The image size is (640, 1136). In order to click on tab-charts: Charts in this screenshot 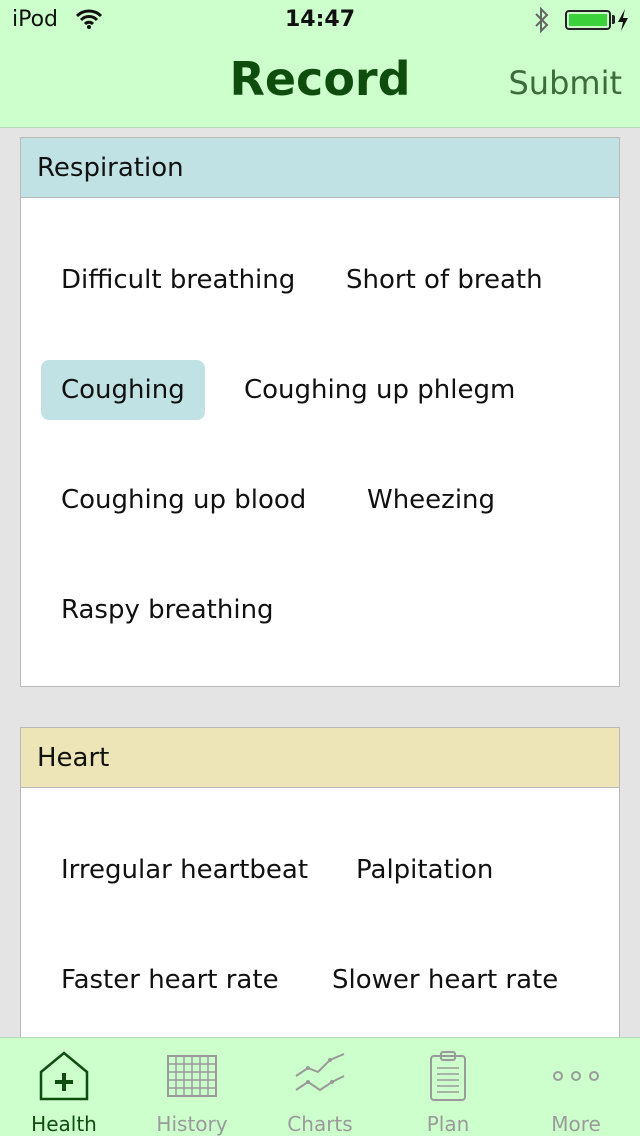, I will do `click(320, 1087)`.